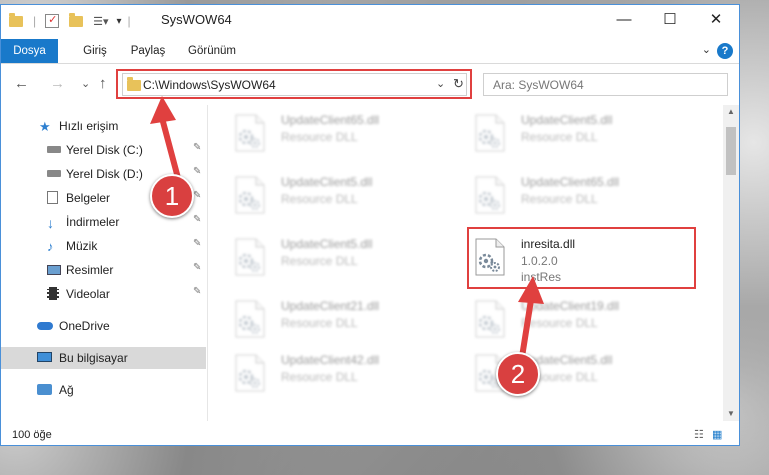  I want to click on pictures-icon, so click(54, 270).